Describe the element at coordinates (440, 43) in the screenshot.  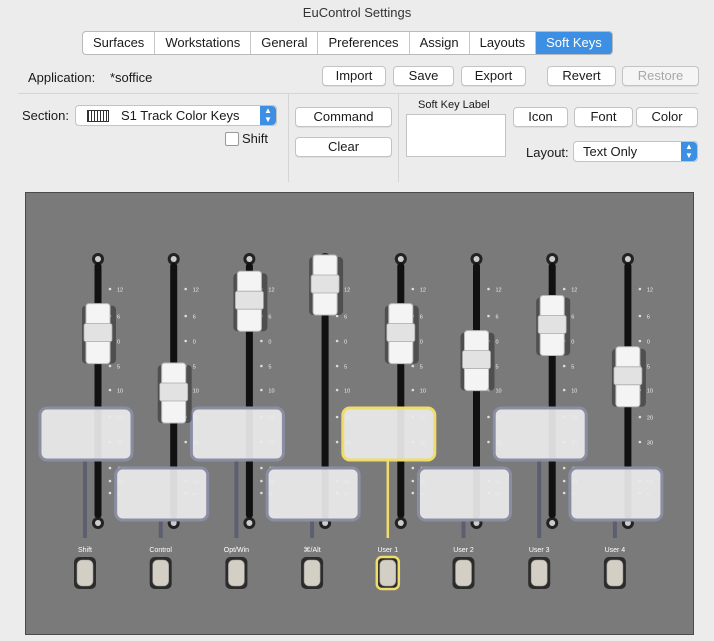
I see `tab-assign: Assign` at that location.